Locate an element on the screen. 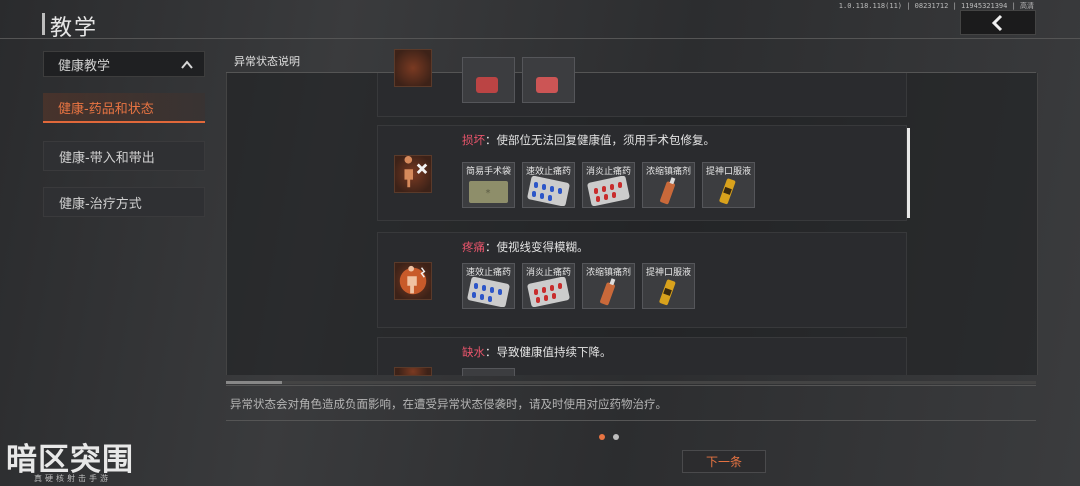  back-arrow-icon is located at coordinates (997, 22).